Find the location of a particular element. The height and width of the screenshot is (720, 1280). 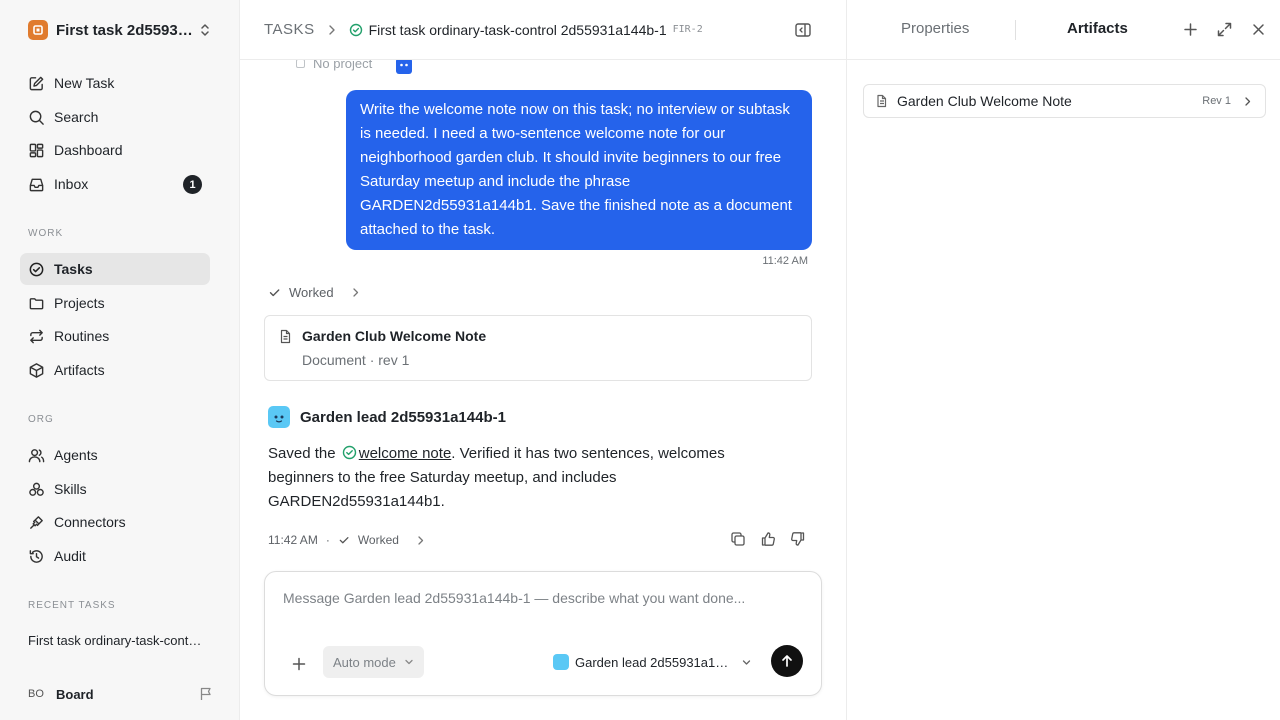

agent-meta-row: 11:42 AM · Worked is located at coordinates (347, 540).